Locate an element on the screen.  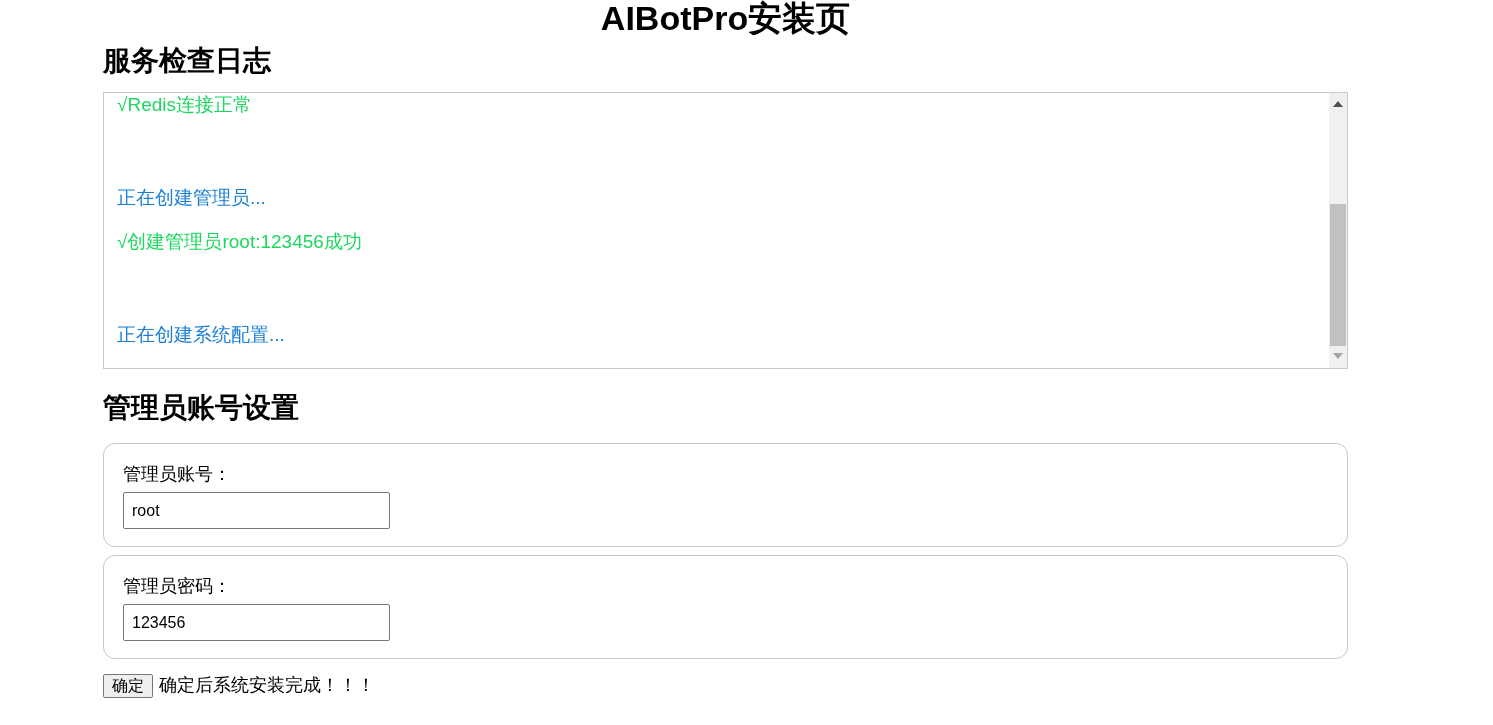
scroll-up-icon is located at coordinates (1338, 104).